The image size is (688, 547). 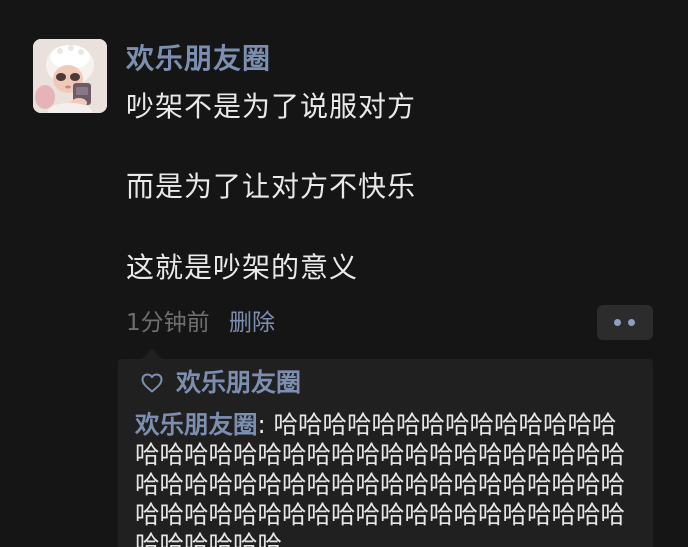 I want to click on comment-author: 欢乐朋友圈, so click(x=196, y=424).